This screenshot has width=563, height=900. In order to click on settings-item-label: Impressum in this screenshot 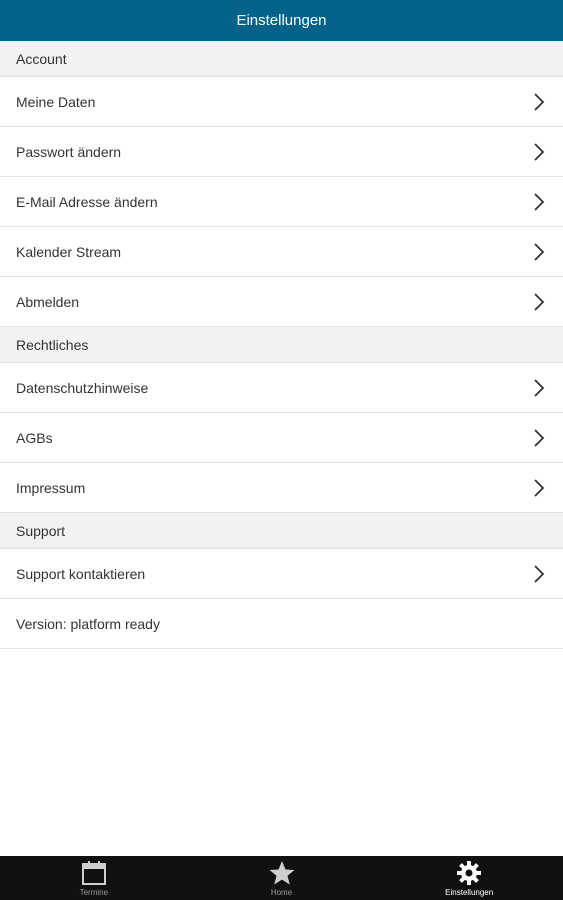, I will do `click(51, 487)`.